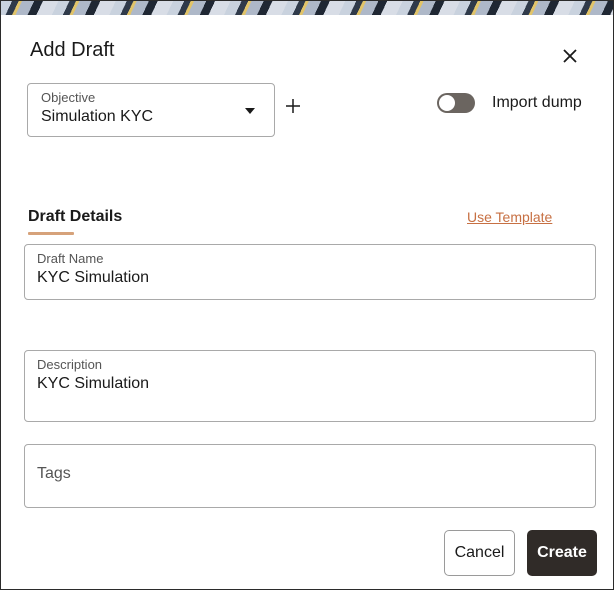 The height and width of the screenshot is (590, 614). Describe the element at coordinates (93, 383) in the screenshot. I see `description-value: KYC Simulation` at that location.